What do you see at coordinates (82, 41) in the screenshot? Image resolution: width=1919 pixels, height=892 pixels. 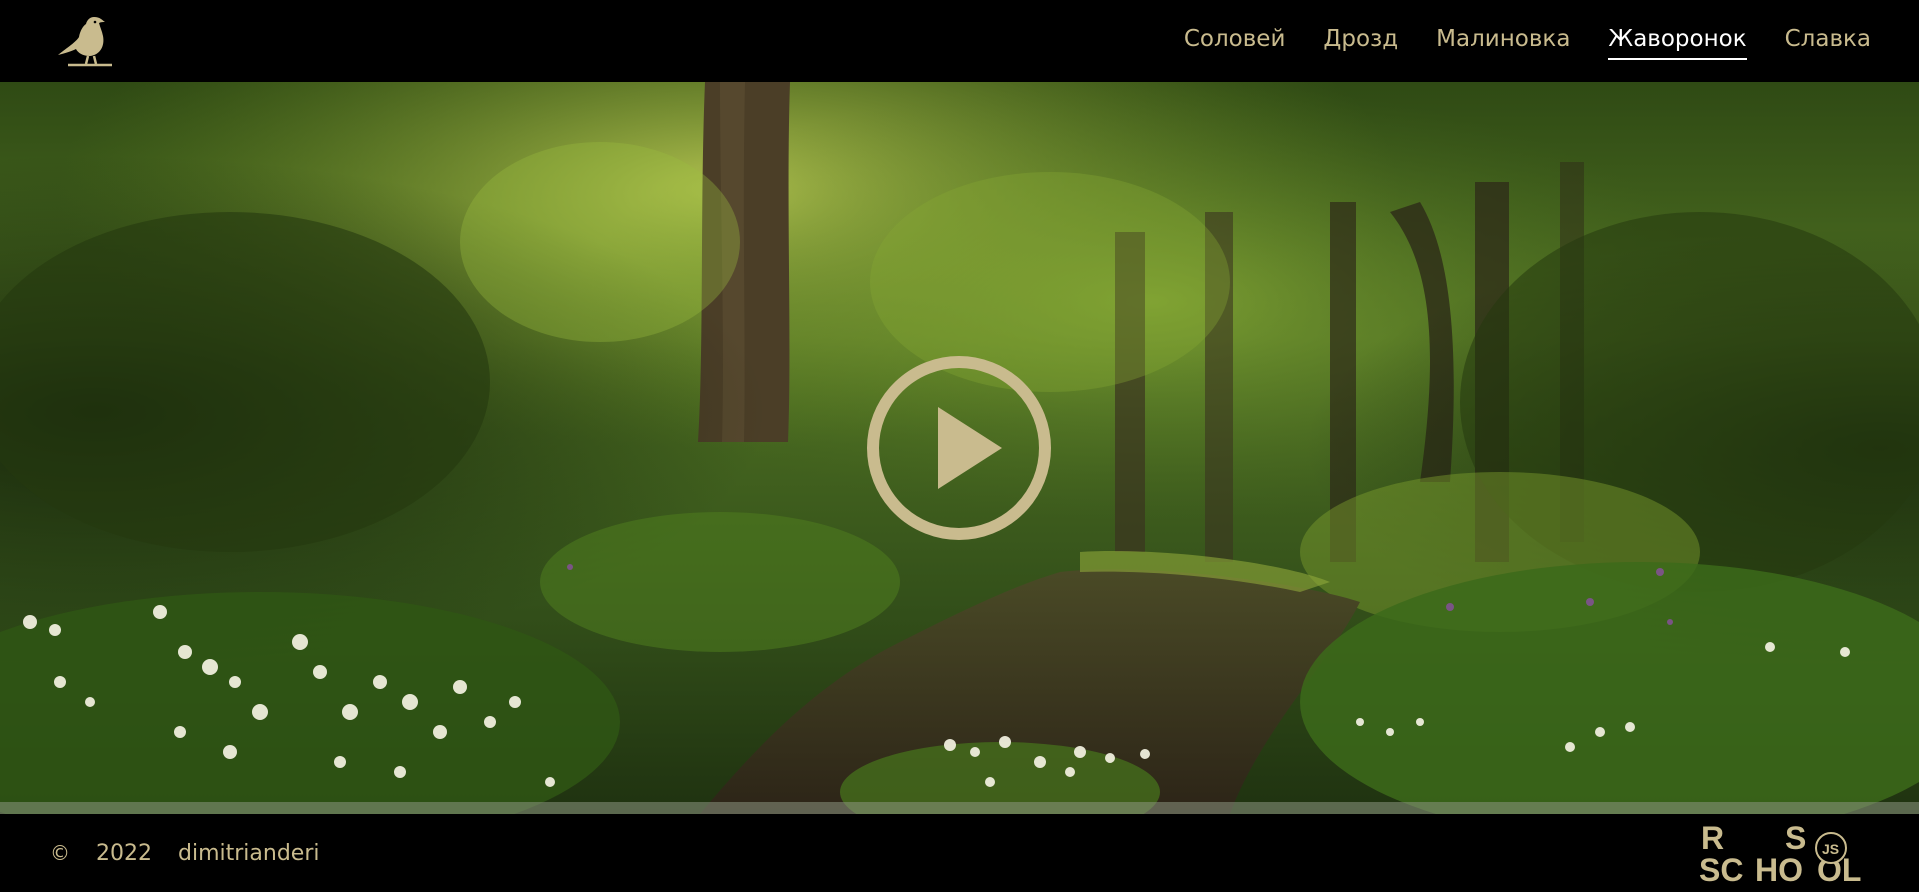 I see `bird-logo-icon` at bounding box center [82, 41].